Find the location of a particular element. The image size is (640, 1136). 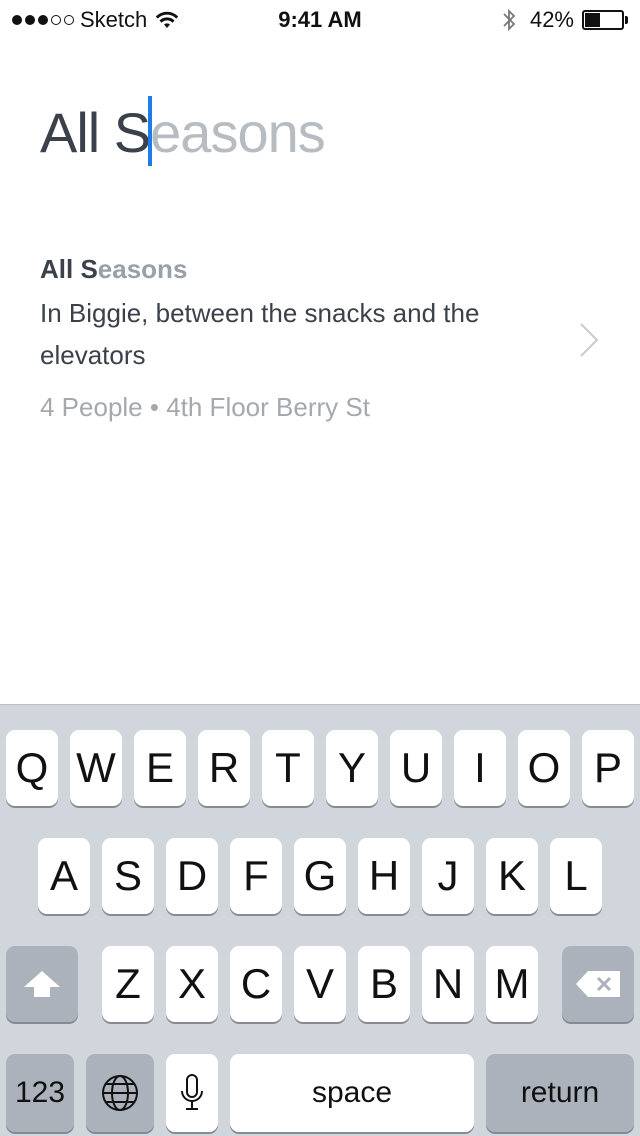

dictation-key is located at coordinates (192, 1093).